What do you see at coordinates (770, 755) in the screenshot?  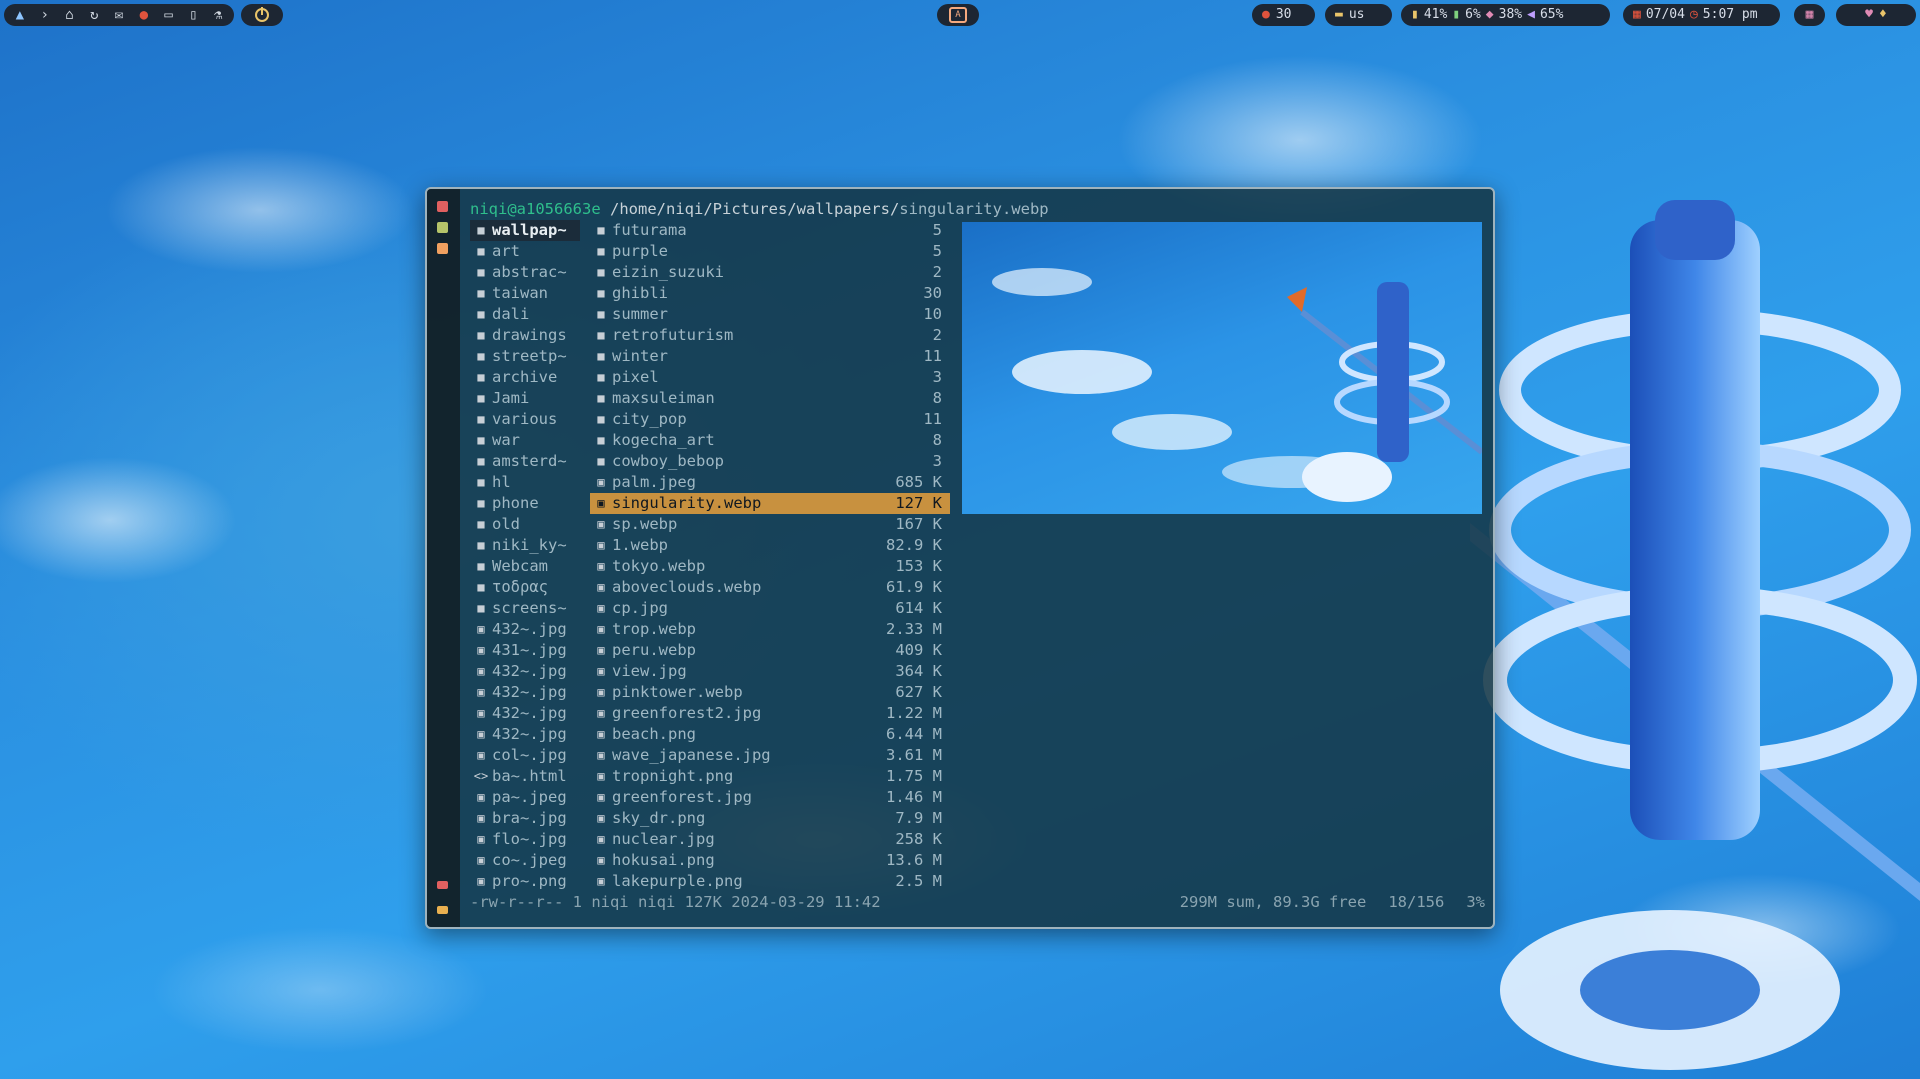 I see `file-entry: ▣ wave_japanese.jpg 3.61 M` at bounding box center [770, 755].